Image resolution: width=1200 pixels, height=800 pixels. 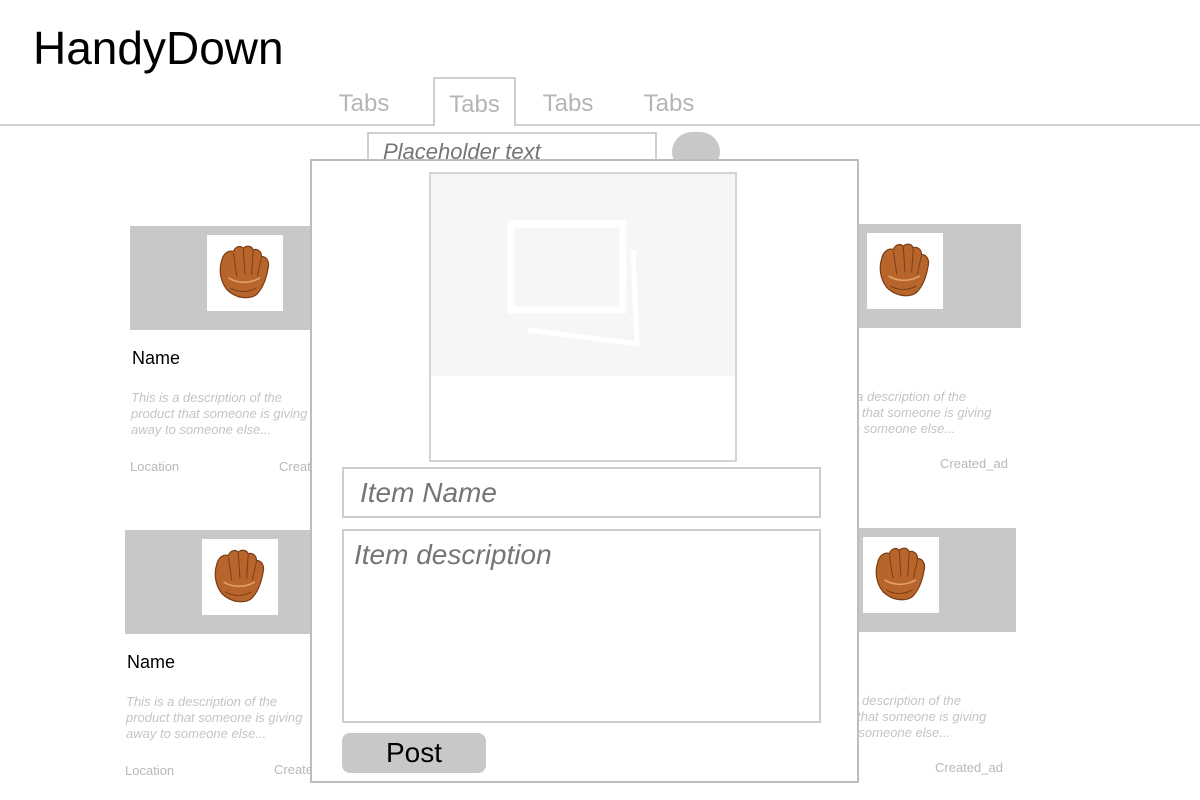 What do you see at coordinates (581, 492) in the screenshot?
I see `item-name-input` at bounding box center [581, 492].